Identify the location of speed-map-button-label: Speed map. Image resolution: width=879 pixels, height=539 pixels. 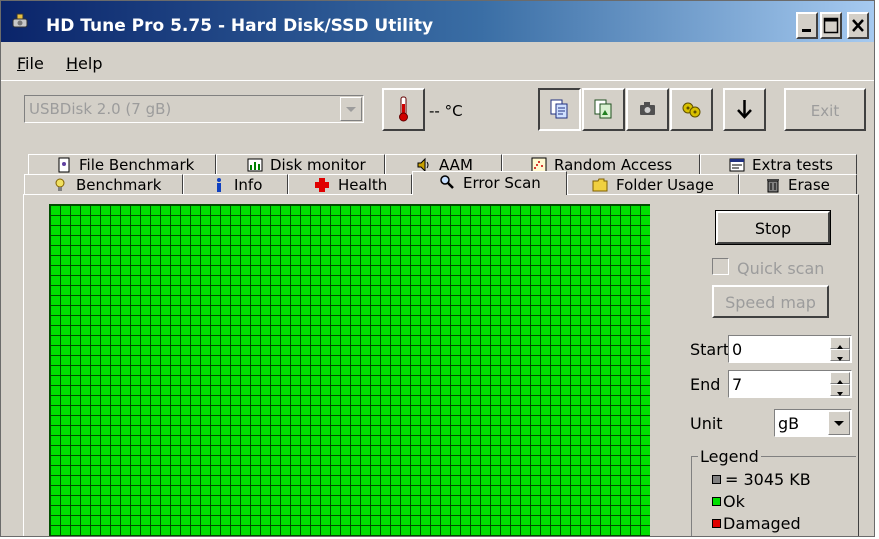
(770, 302).